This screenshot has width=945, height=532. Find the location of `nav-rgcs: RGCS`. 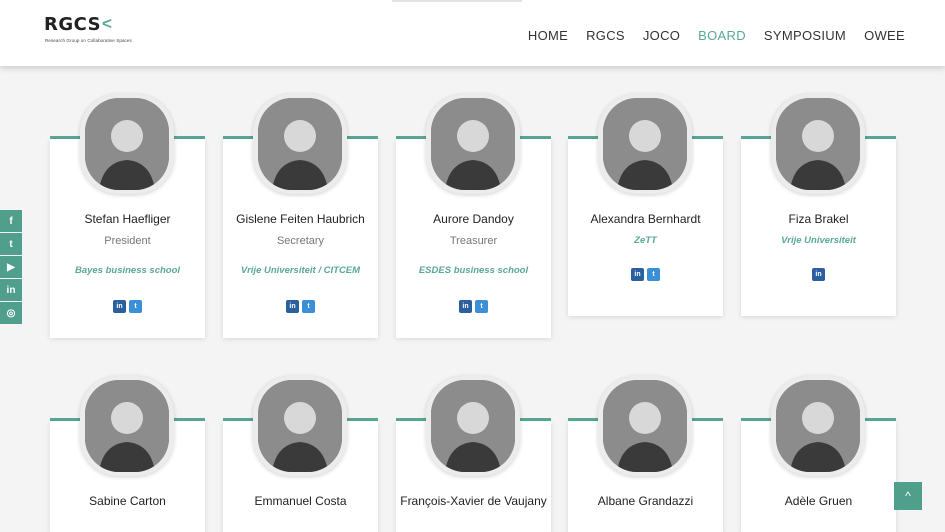

nav-rgcs: RGCS is located at coordinates (605, 35).